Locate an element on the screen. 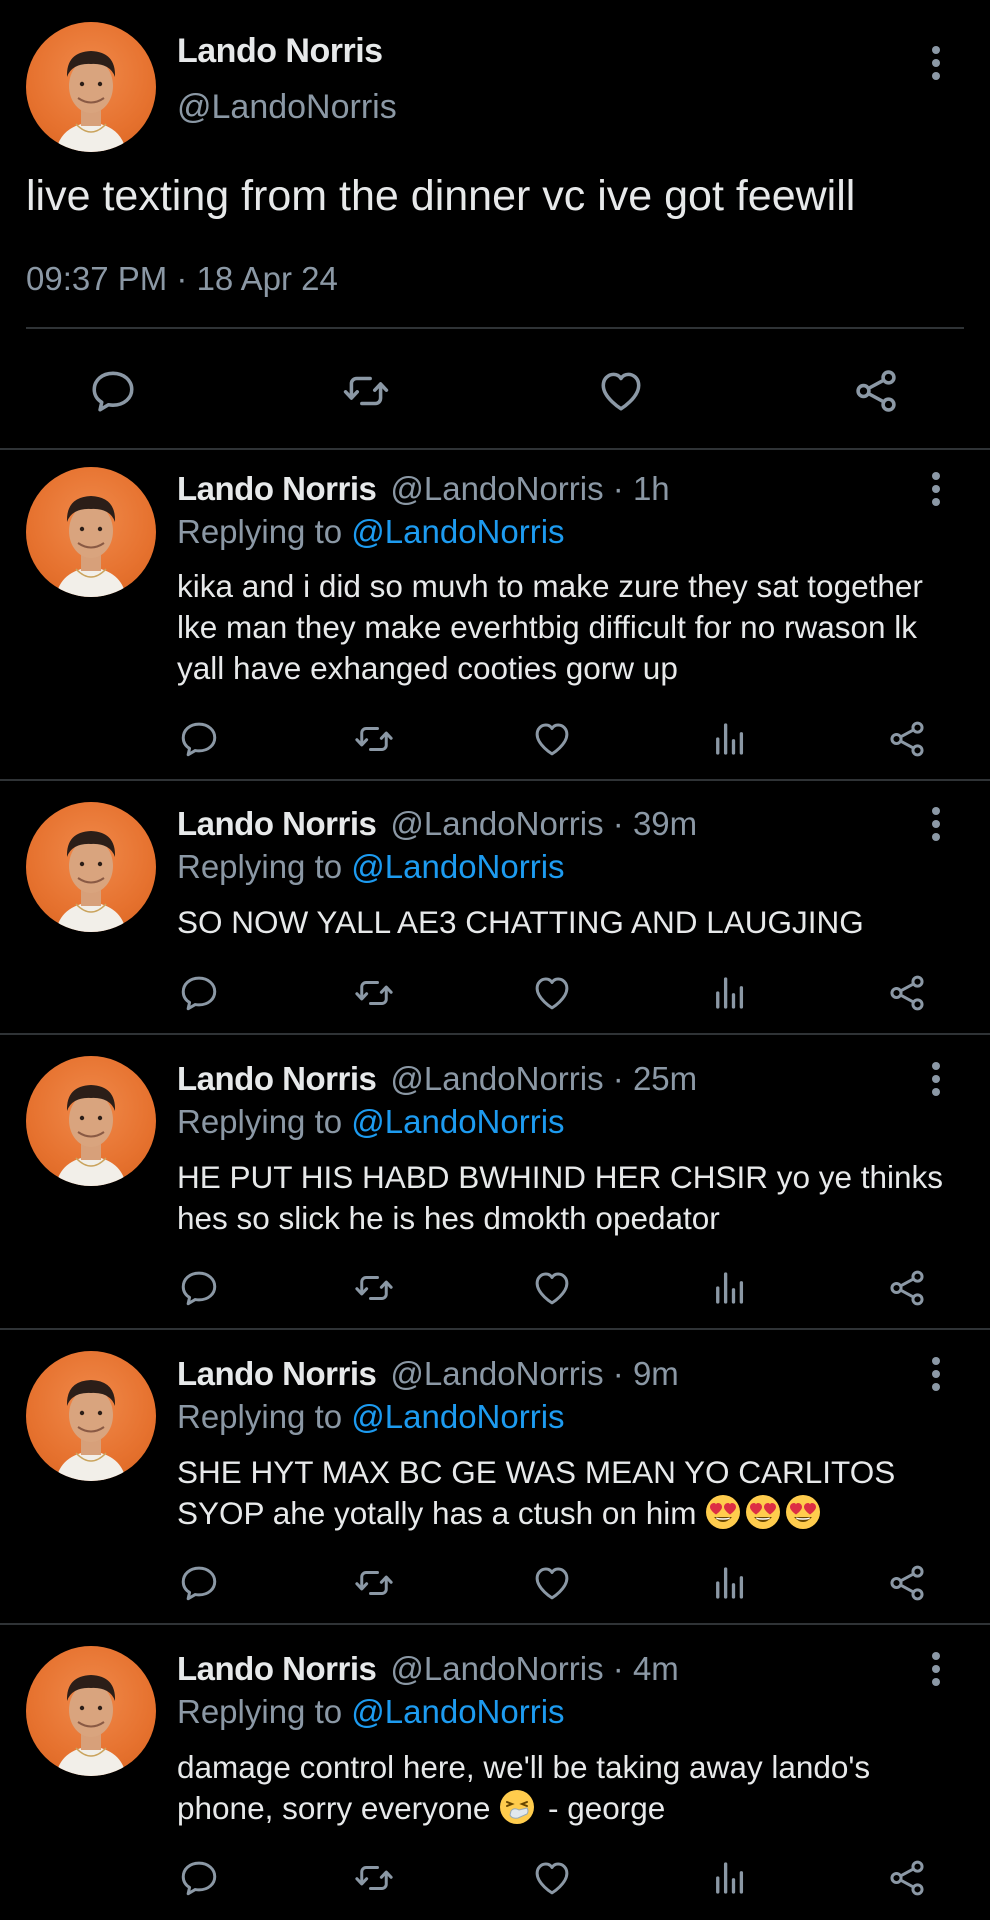 Image resolution: width=990 pixels, height=1920 pixels. author-handle-time: @LandoNorris · 4m is located at coordinates (534, 1668).